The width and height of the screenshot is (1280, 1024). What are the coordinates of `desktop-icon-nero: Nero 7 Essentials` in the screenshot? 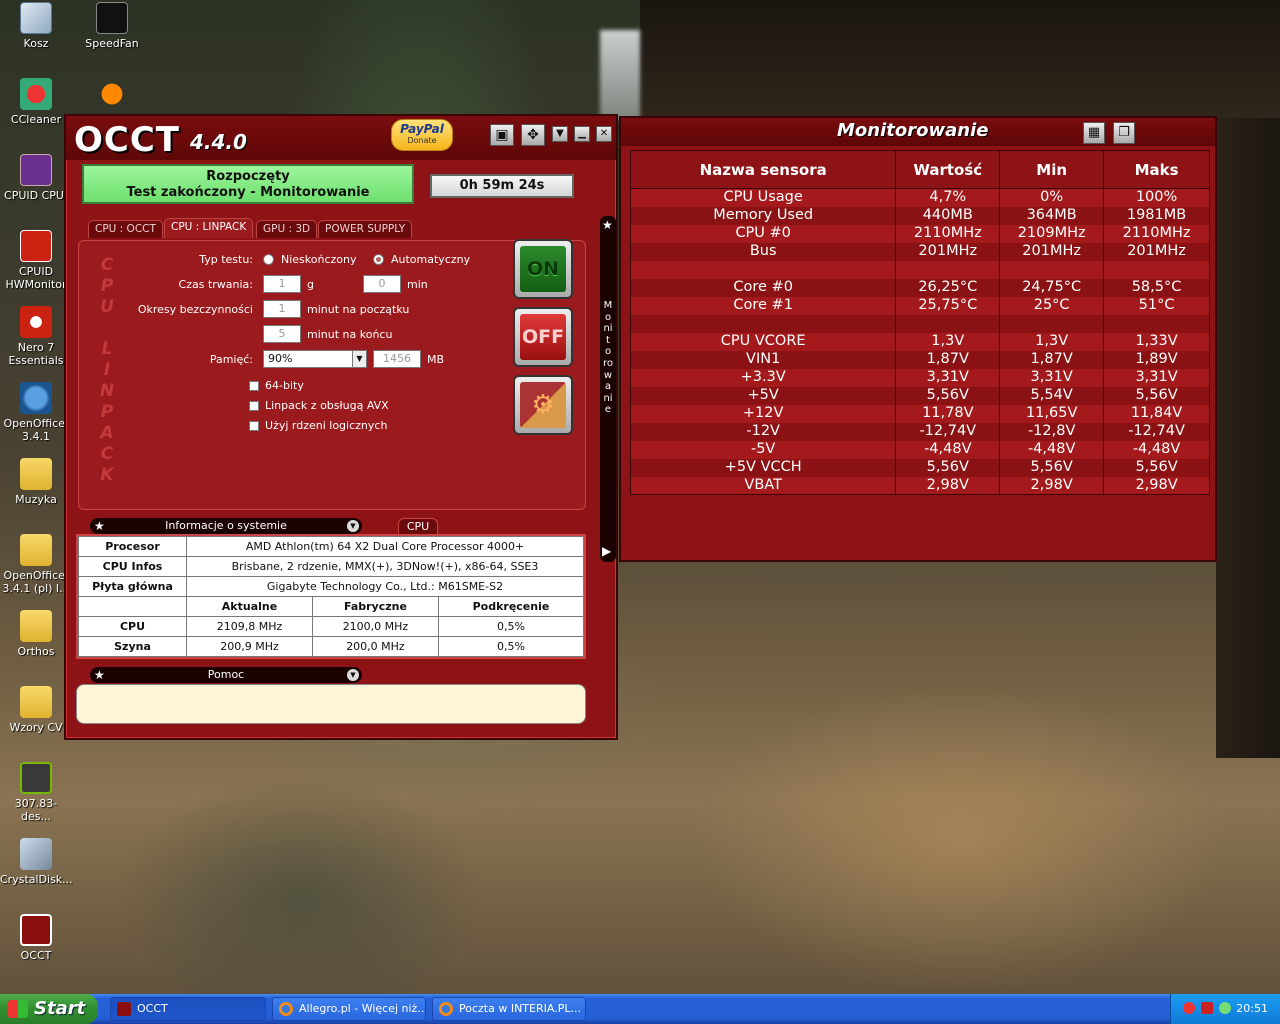 It's located at (36, 336).